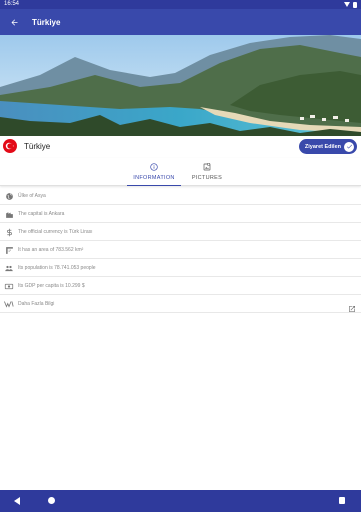  I want to click on tab-bar: INFORMATION PICTURES, so click(180, 172).